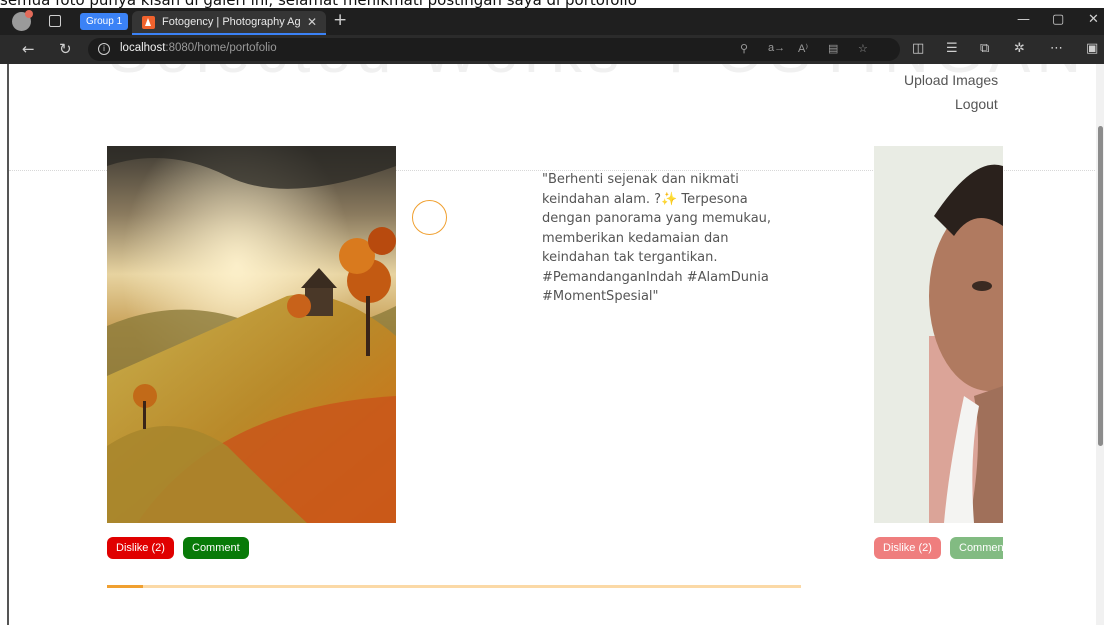 This screenshot has width=1104, height=625. Describe the element at coordinates (366, 75) in the screenshot. I see `background-heading-left: Selected Works` at that location.